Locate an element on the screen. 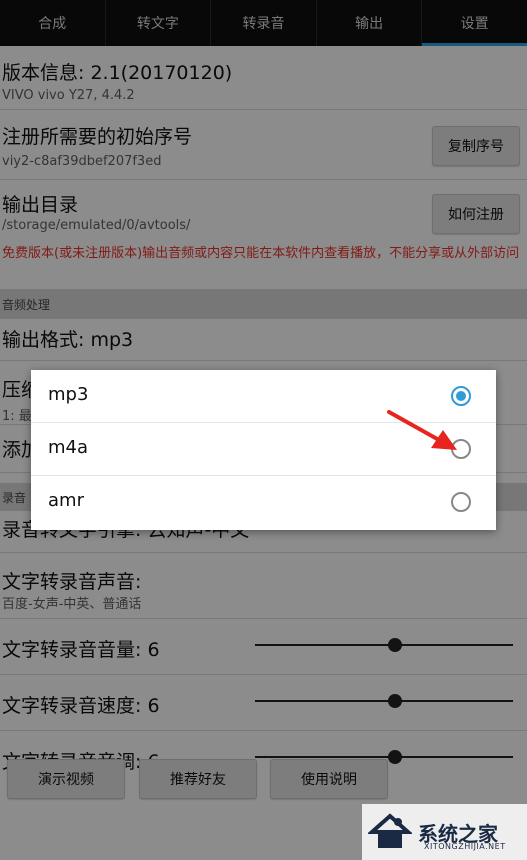 This screenshot has height=860, width=527. option-amr: amr is located at coordinates (263, 502).